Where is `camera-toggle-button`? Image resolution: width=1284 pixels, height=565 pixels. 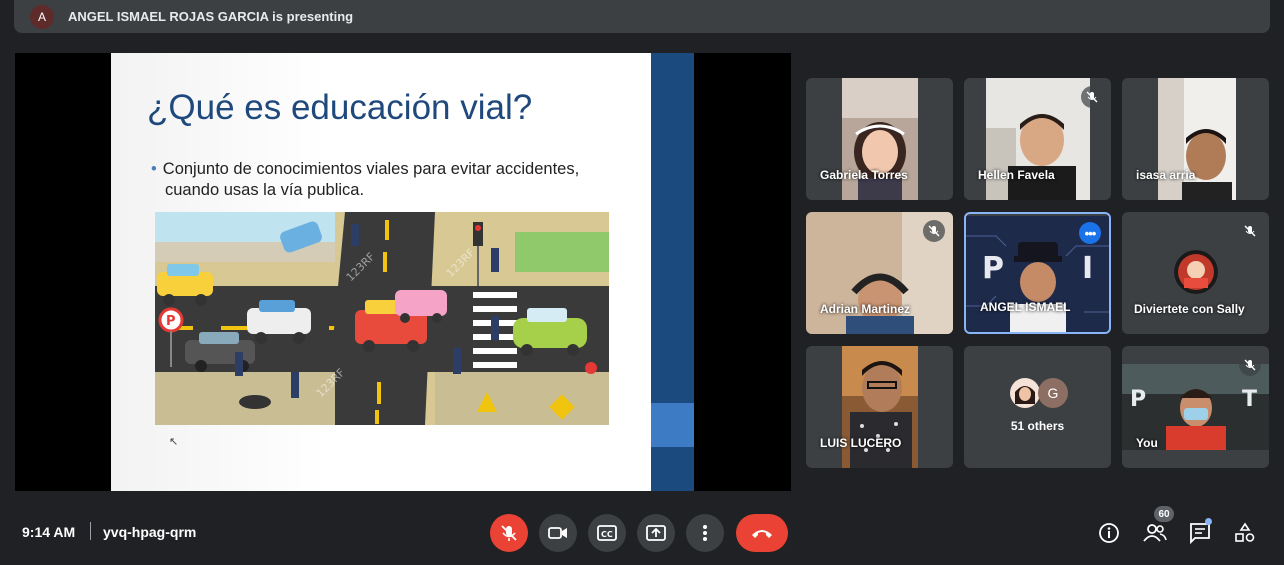 camera-toggle-button is located at coordinates (558, 533).